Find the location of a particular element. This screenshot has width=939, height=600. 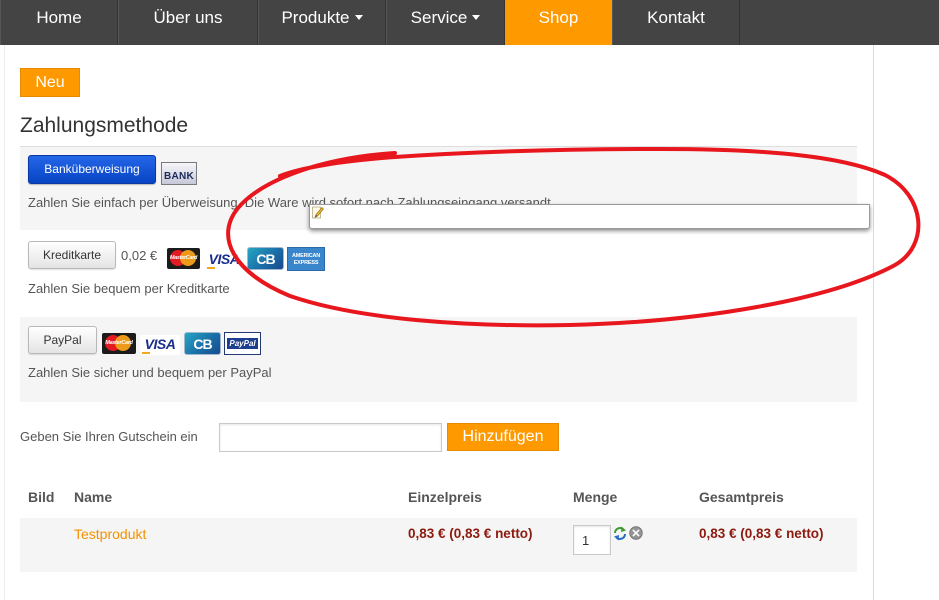

nav-item-label: Kontakt is located at coordinates (676, 17).